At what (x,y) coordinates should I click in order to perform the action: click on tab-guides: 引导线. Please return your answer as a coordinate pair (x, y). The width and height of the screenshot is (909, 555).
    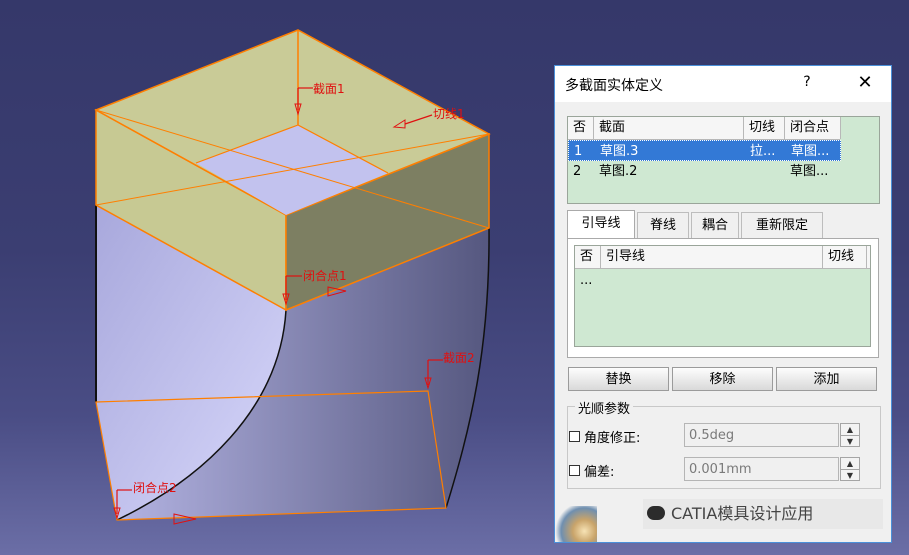
    Looking at the image, I should click on (601, 224).